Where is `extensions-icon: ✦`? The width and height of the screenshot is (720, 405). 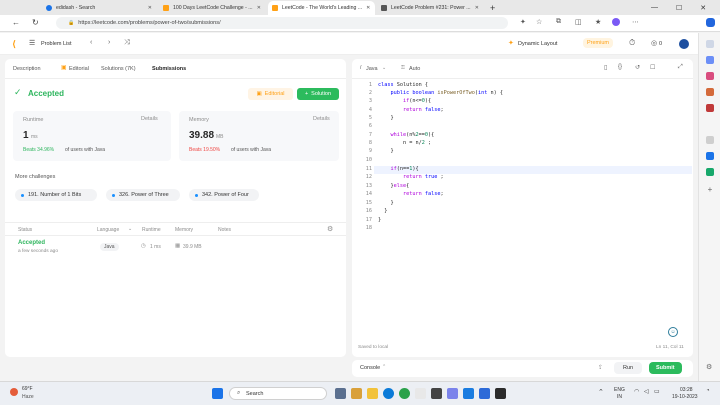 extensions-icon: ✦ is located at coordinates (523, 22).